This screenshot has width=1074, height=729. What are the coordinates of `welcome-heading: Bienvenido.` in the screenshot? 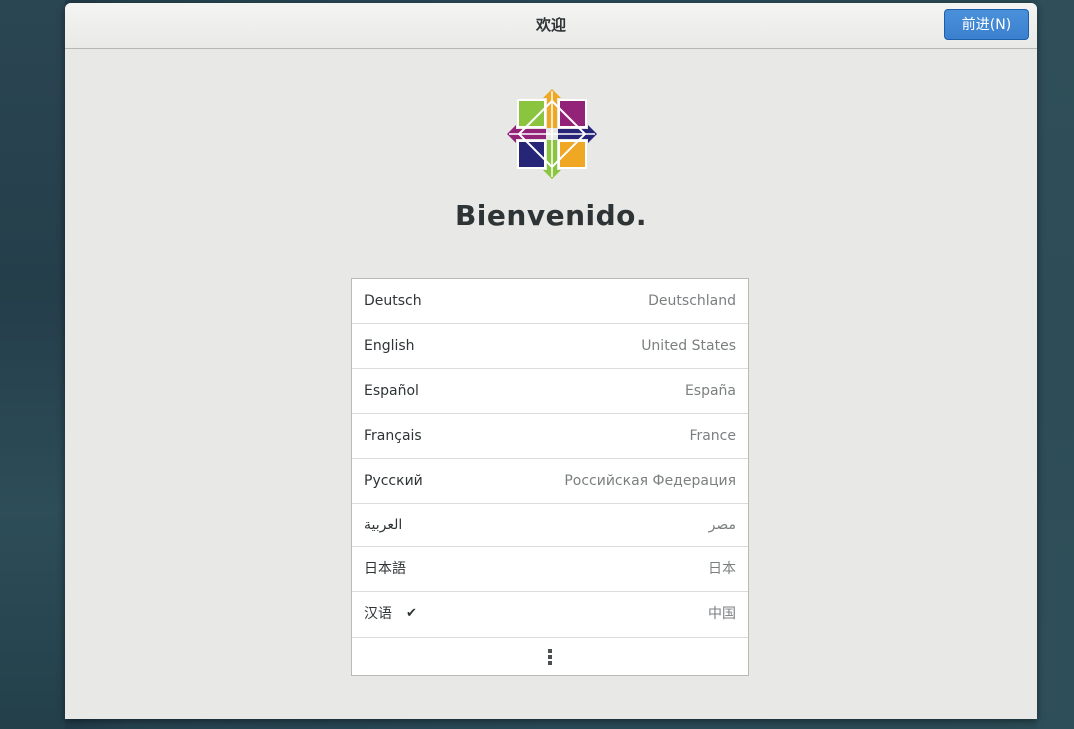 It's located at (551, 215).